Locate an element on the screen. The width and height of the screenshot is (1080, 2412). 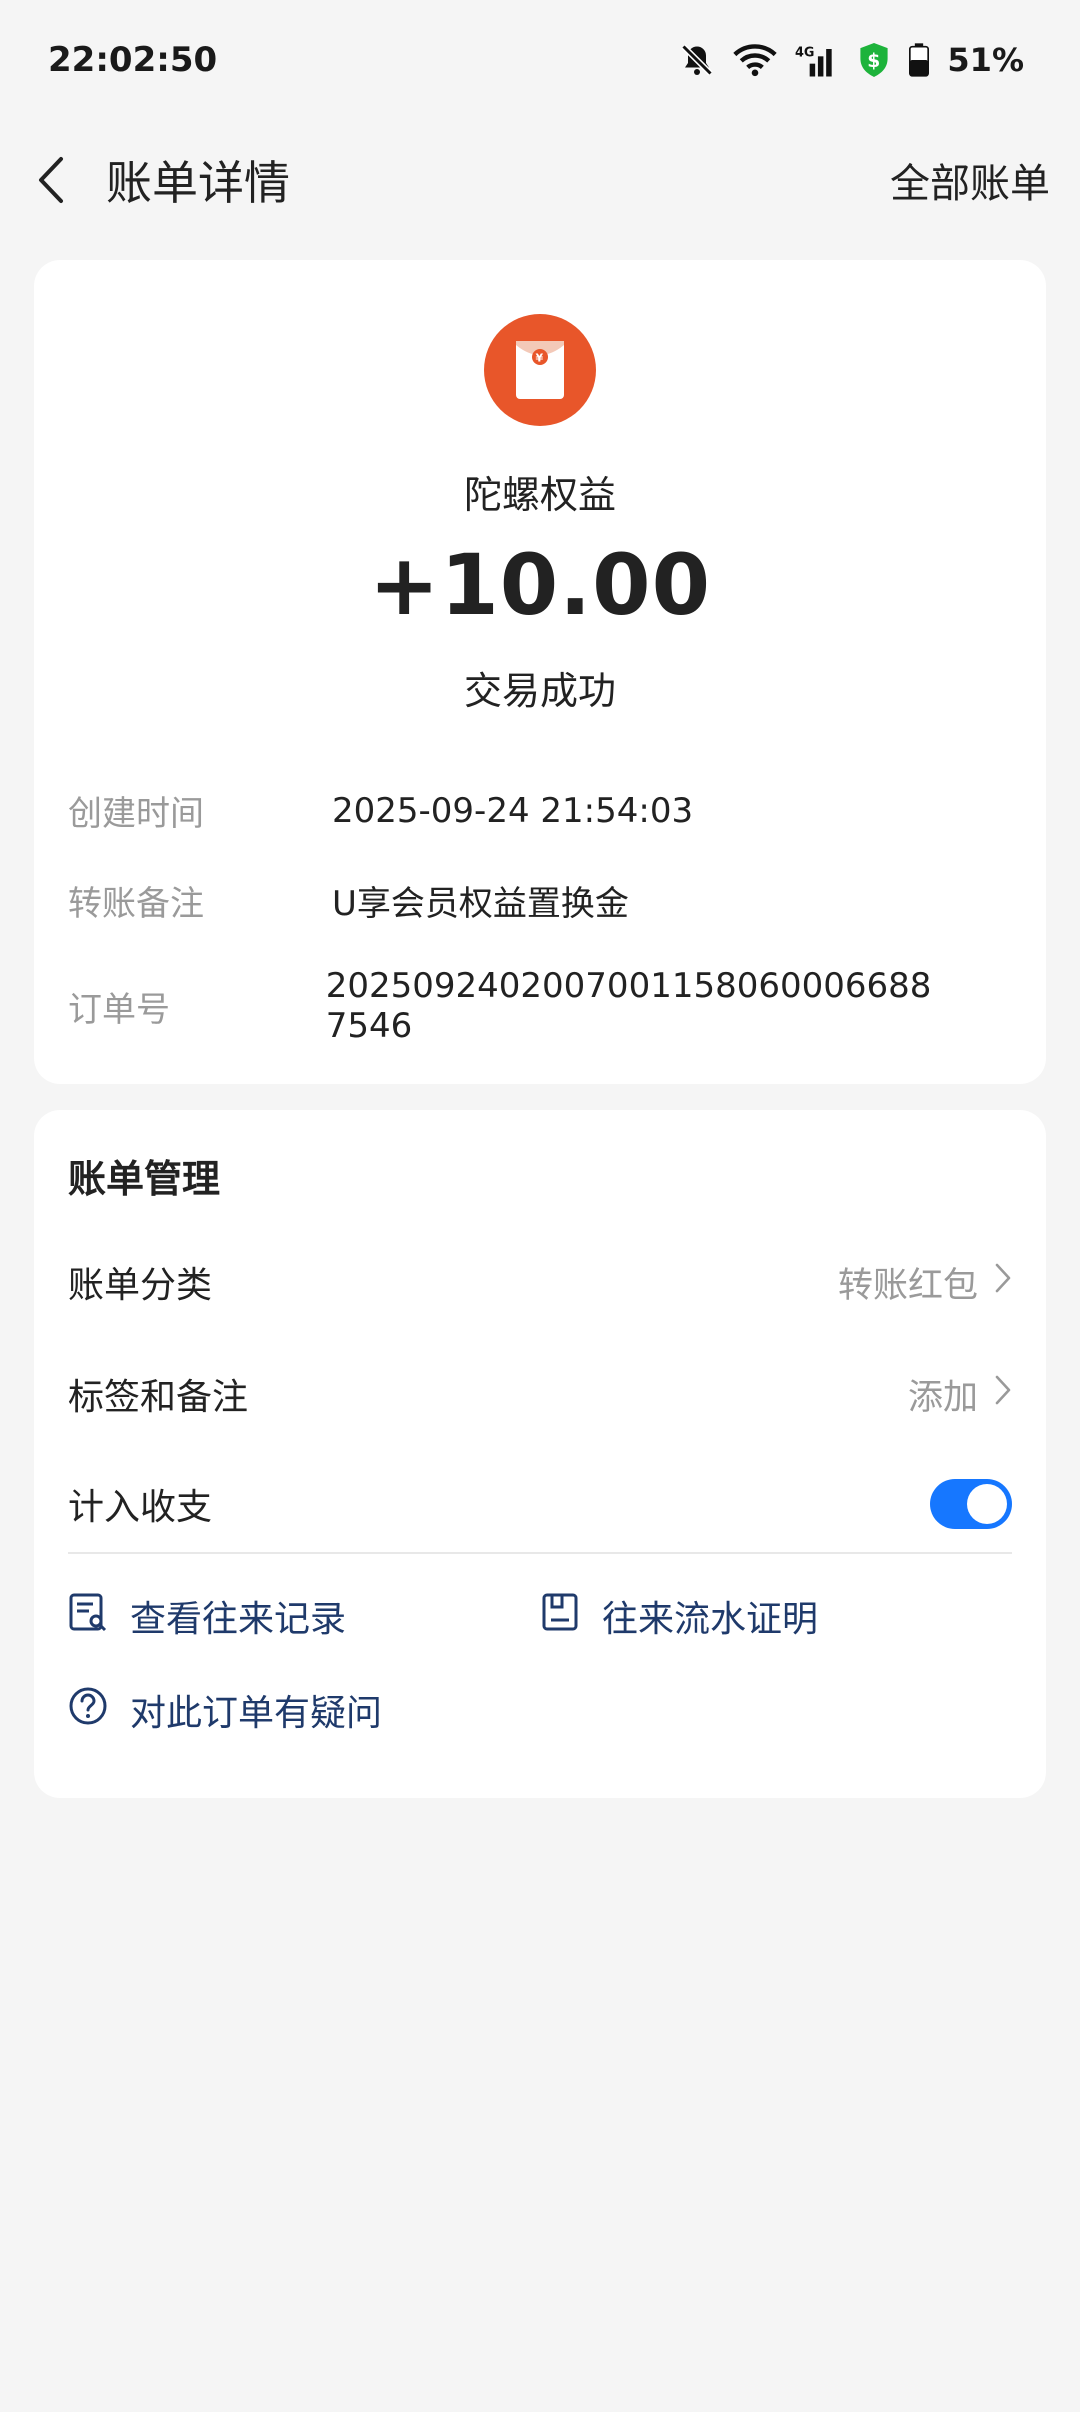
detail-value: U享会员权益置换金 is located at coordinates (480, 904).